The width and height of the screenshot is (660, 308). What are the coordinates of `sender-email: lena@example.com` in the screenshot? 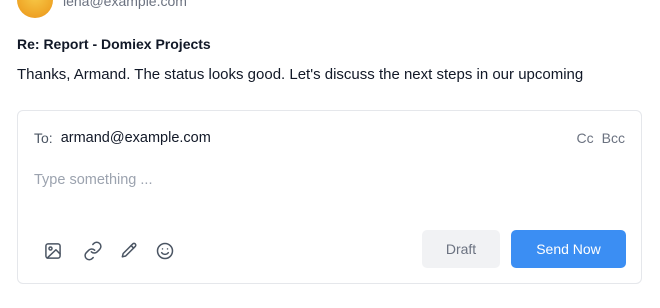 It's located at (125, 4).